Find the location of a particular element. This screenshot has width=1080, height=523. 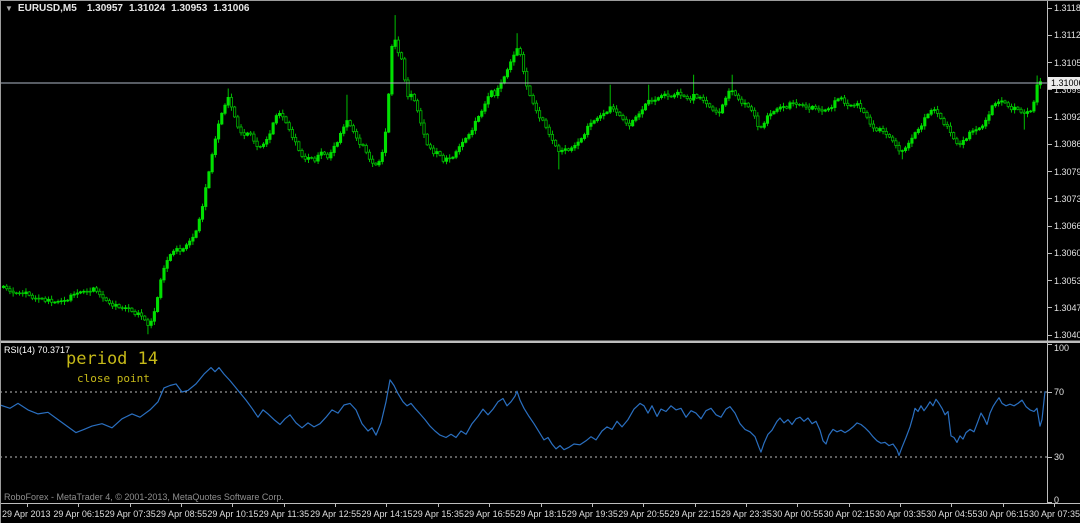

chart-dropdown-icon: ▼ is located at coordinates (9, 8).